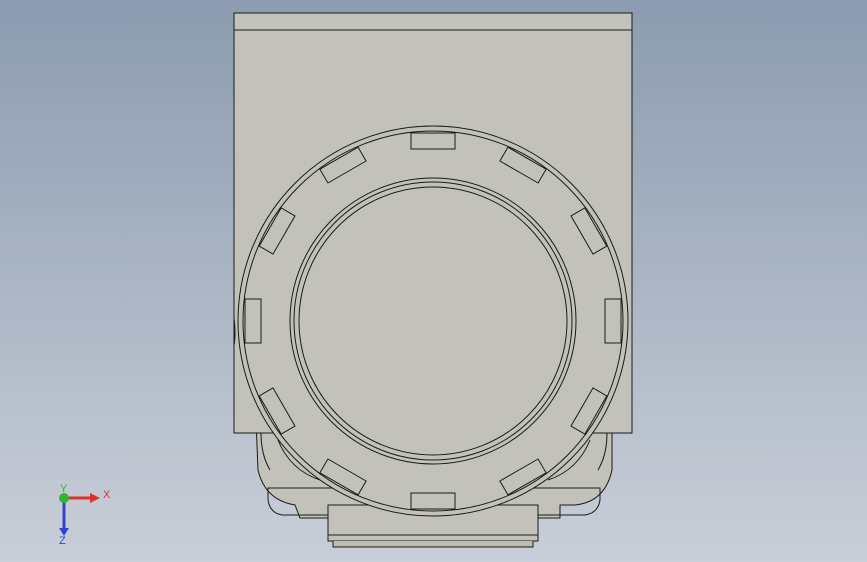 Image resolution: width=867 pixels, height=562 pixels. What do you see at coordinates (107, 495) in the screenshot?
I see `x-axis-label: X` at bounding box center [107, 495].